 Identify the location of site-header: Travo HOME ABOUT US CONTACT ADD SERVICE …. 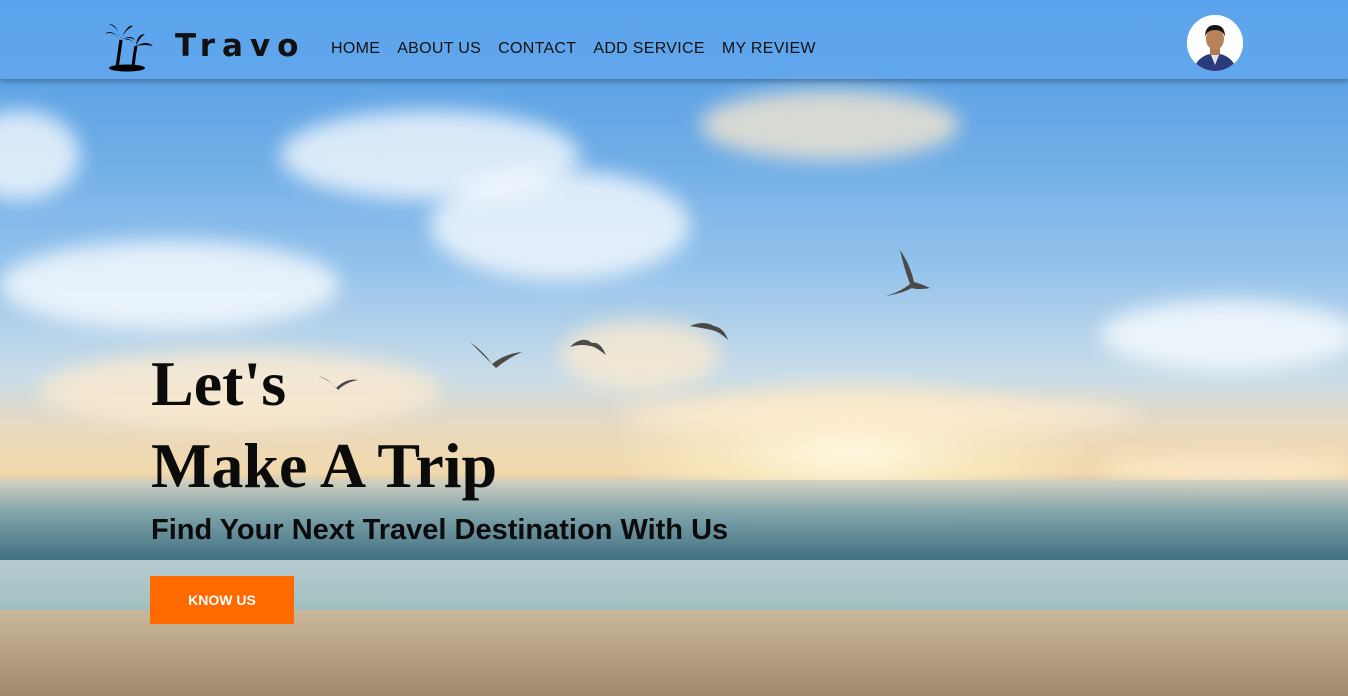
(674, 39).